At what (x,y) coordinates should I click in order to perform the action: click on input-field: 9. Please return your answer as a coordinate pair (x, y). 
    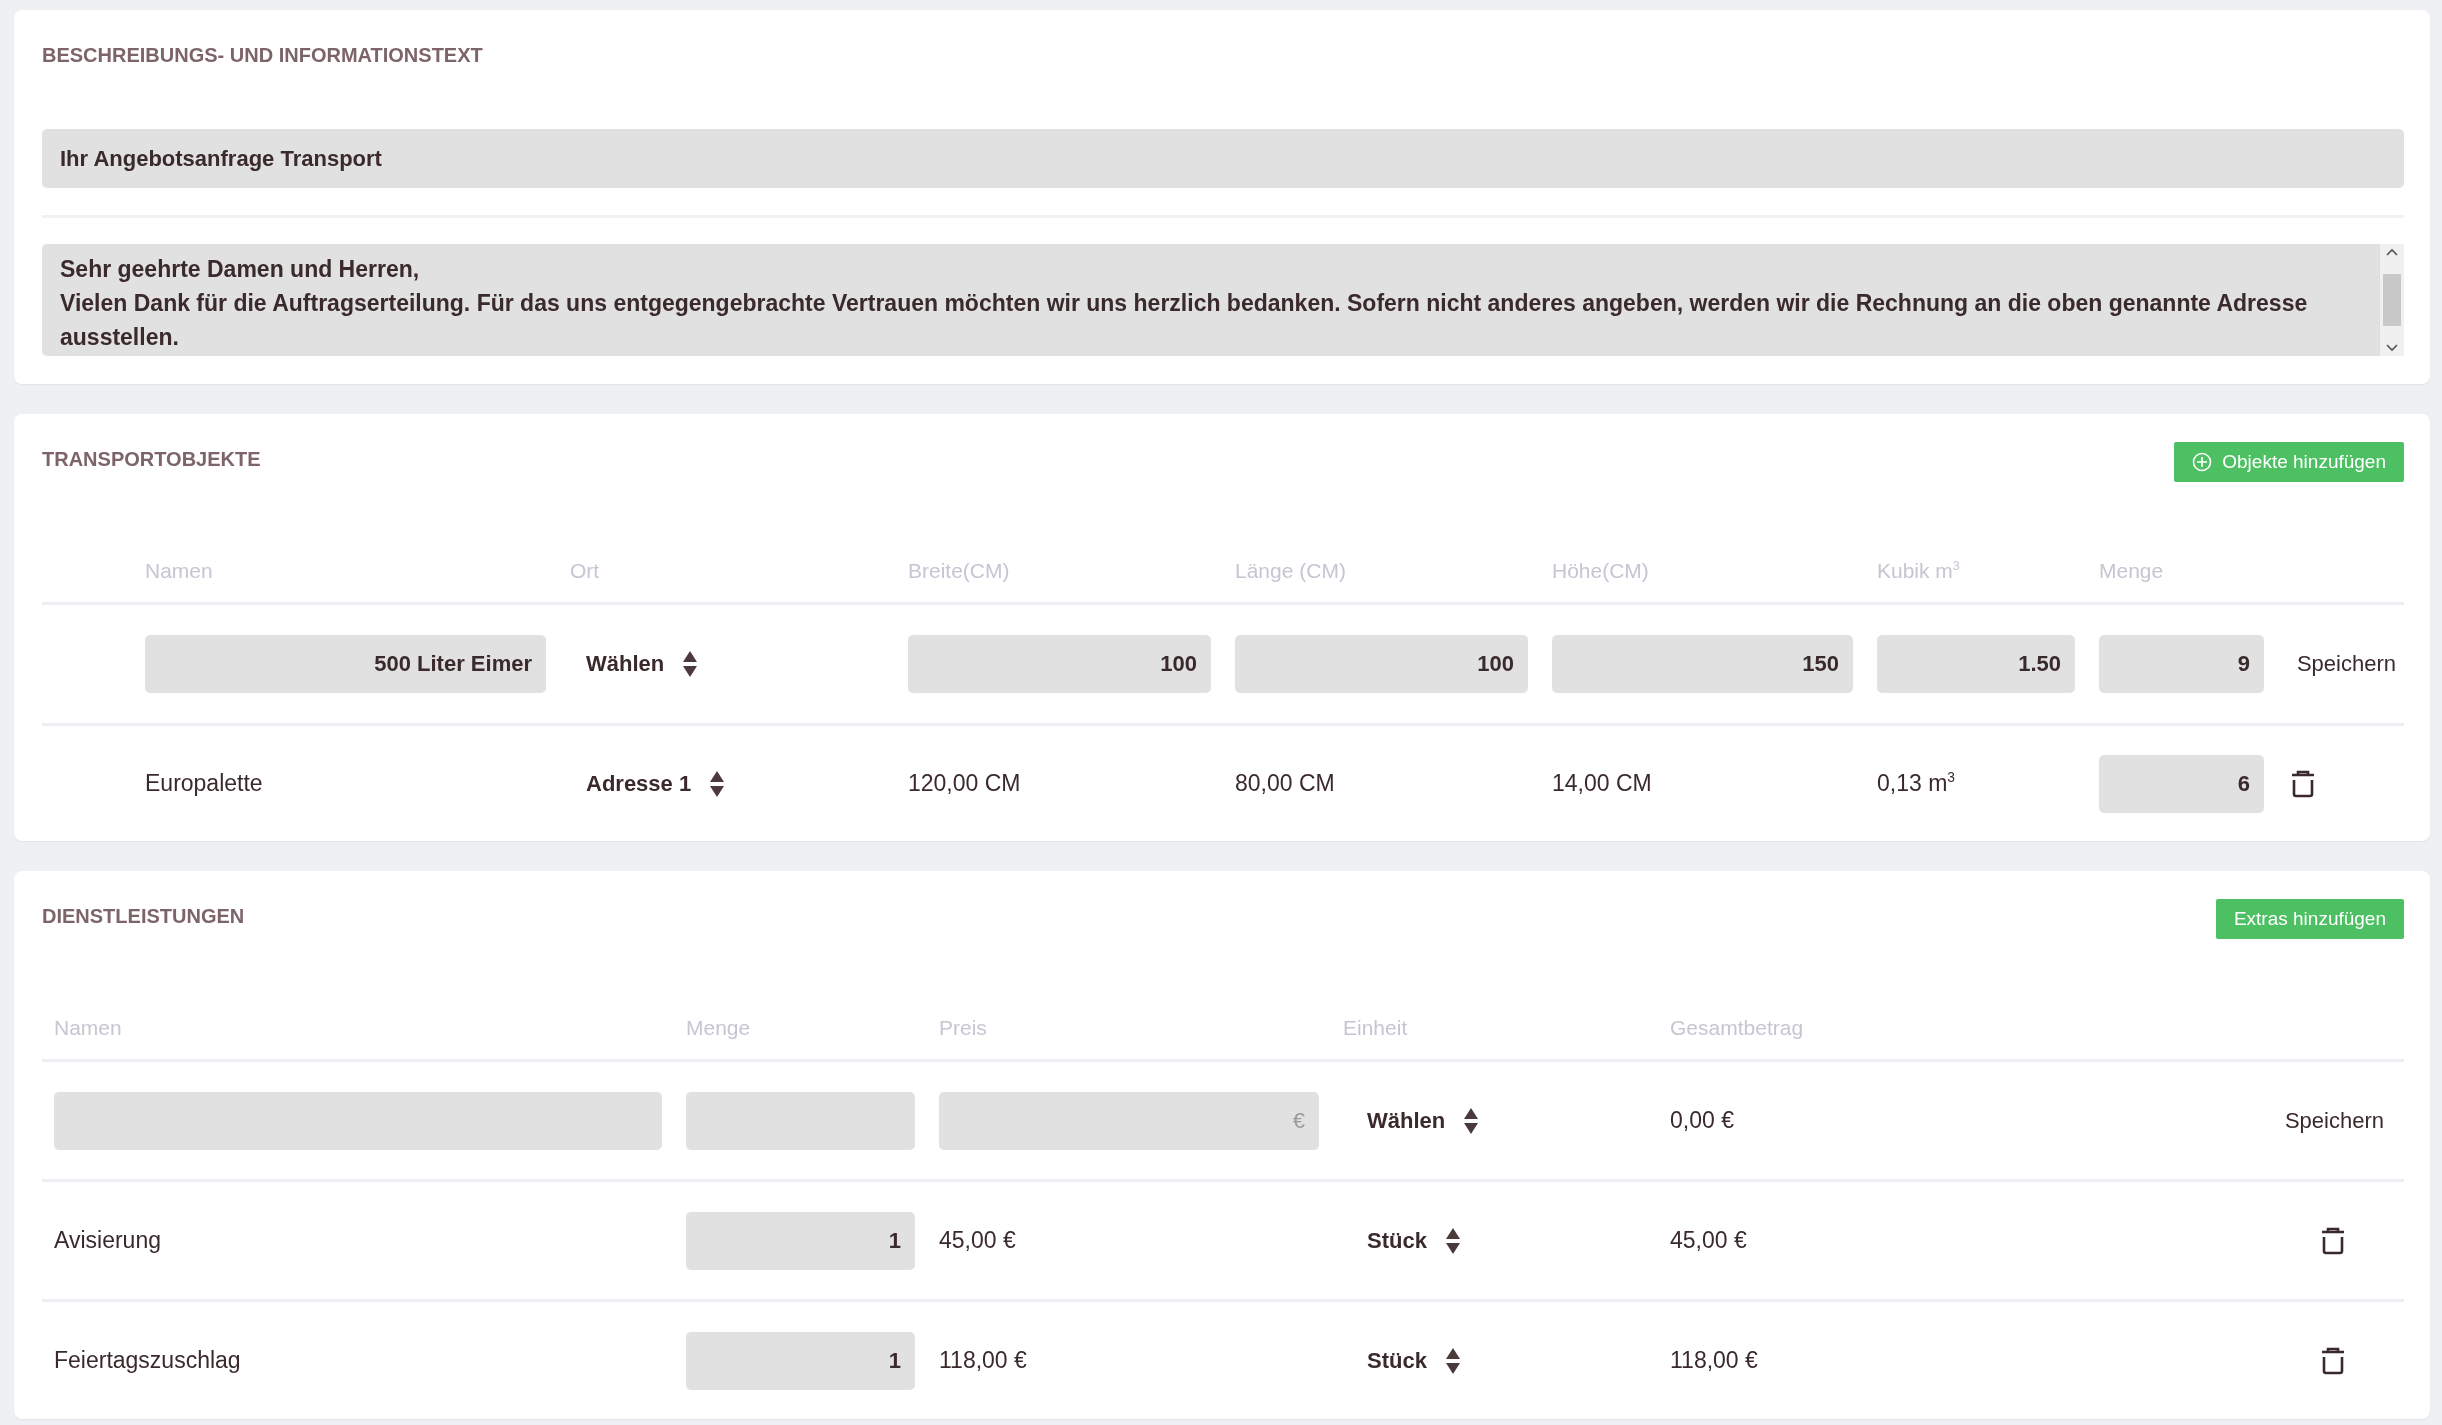
    Looking at the image, I should click on (2181, 664).